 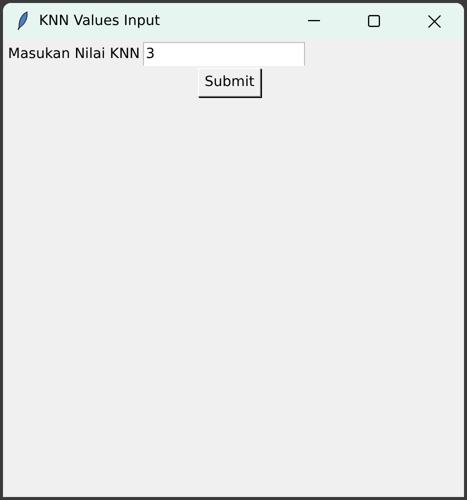 What do you see at coordinates (434, 21) in the screenshot?
I see `close-icon` at bounding box center [434, 21].